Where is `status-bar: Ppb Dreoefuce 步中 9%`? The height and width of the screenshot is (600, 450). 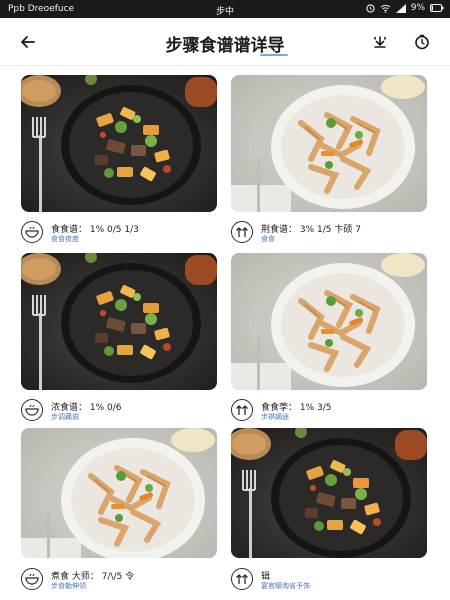
status-bar: Ppb Dreoefuce 步中 9% is located at coordinates (225, 9).